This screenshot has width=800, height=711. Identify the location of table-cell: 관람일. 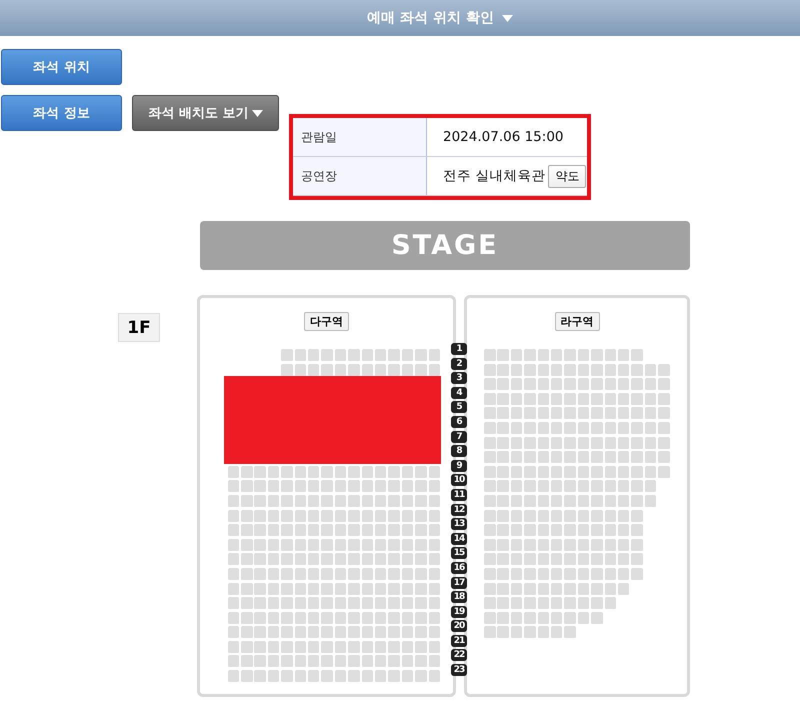
(360, 137).